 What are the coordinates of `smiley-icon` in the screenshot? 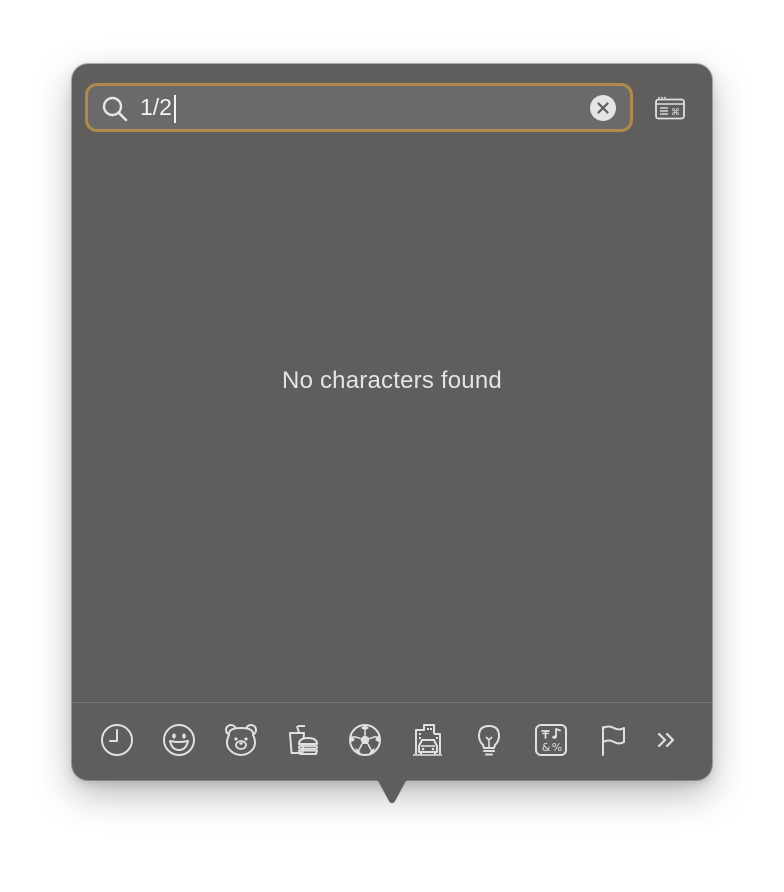 It's located at (179, 740).